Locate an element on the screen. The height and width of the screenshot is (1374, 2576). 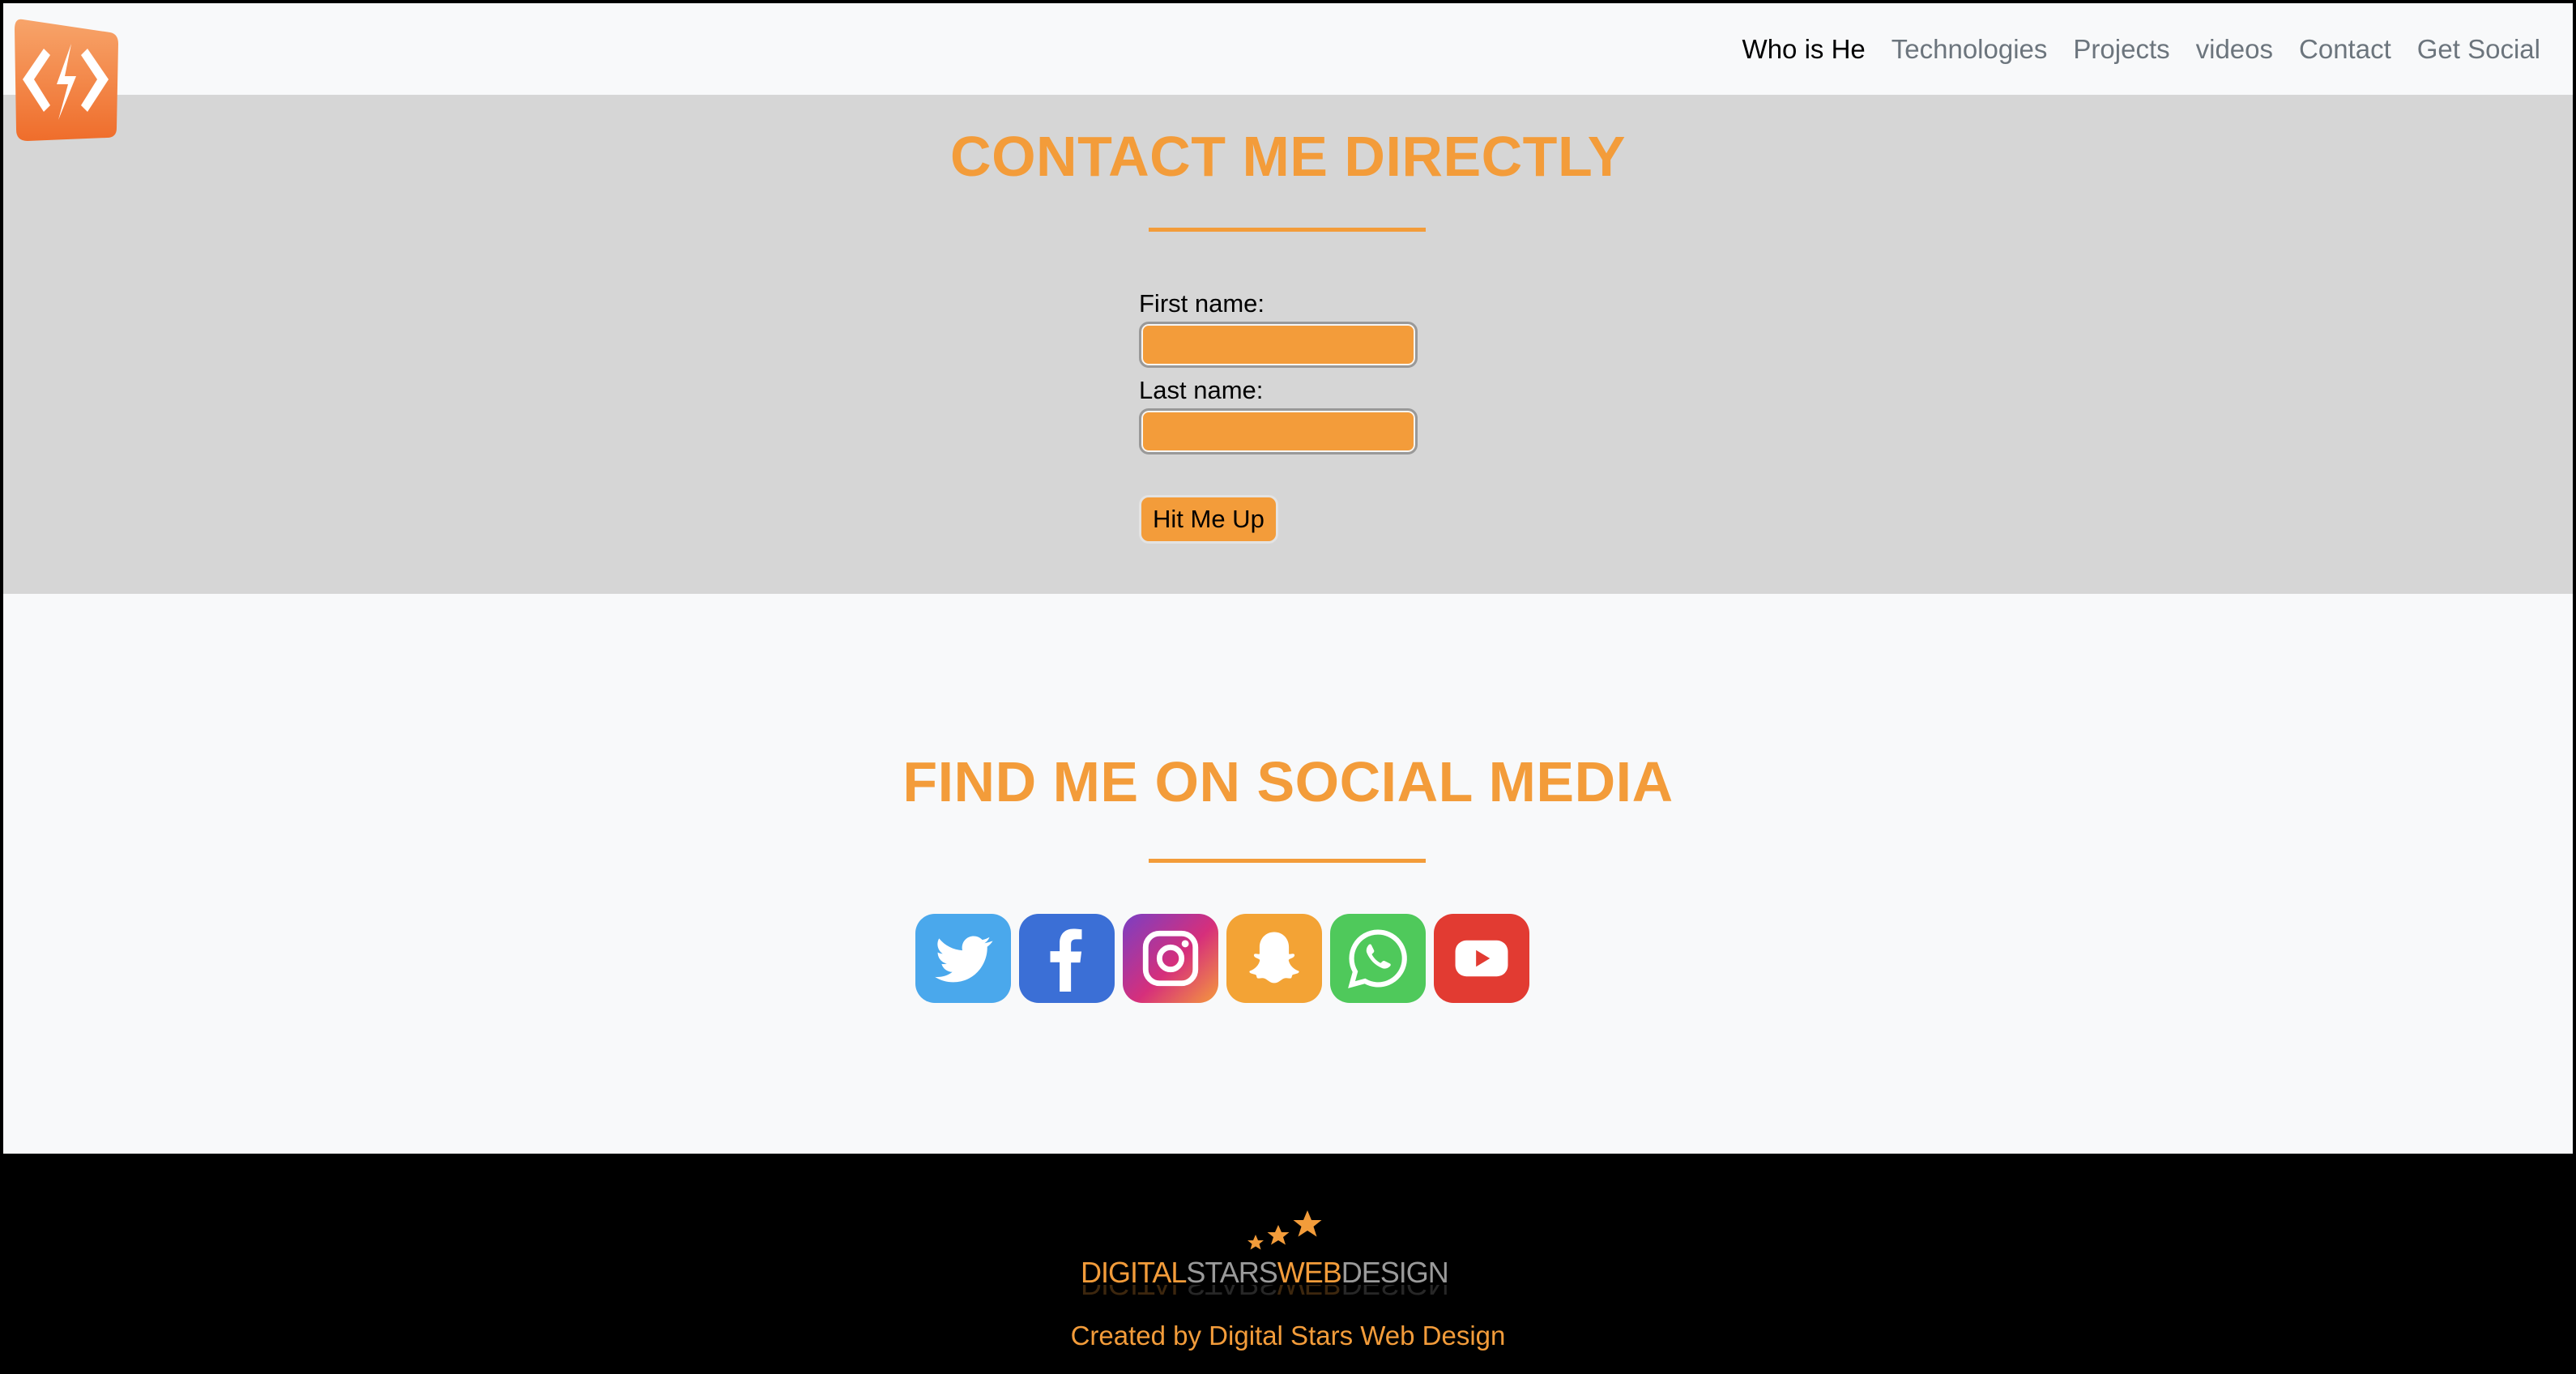
first-name-input is located at coordinates (1279, 345).